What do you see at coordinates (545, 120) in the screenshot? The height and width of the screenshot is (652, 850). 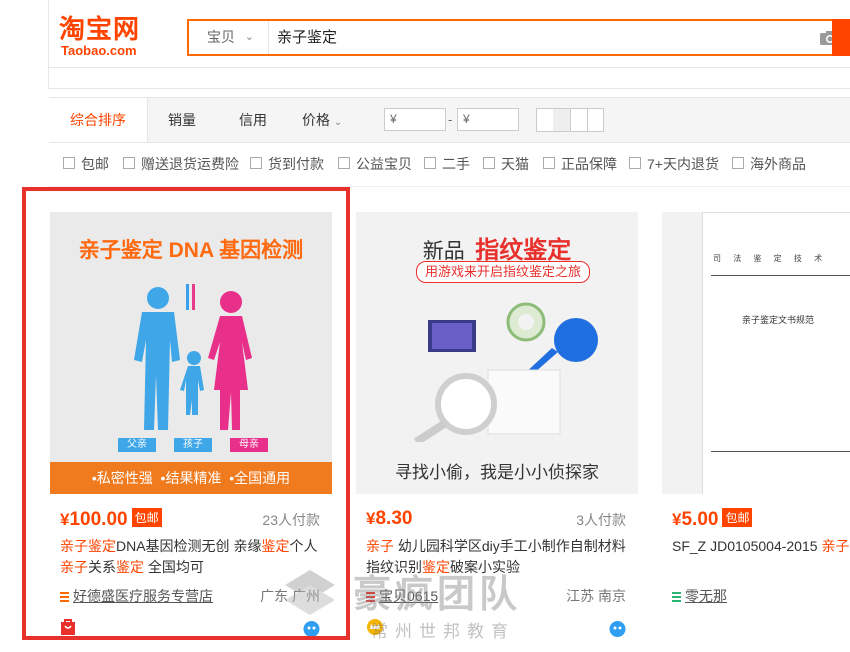 I see `view-grid-segment` at bounding box center [545, 120].